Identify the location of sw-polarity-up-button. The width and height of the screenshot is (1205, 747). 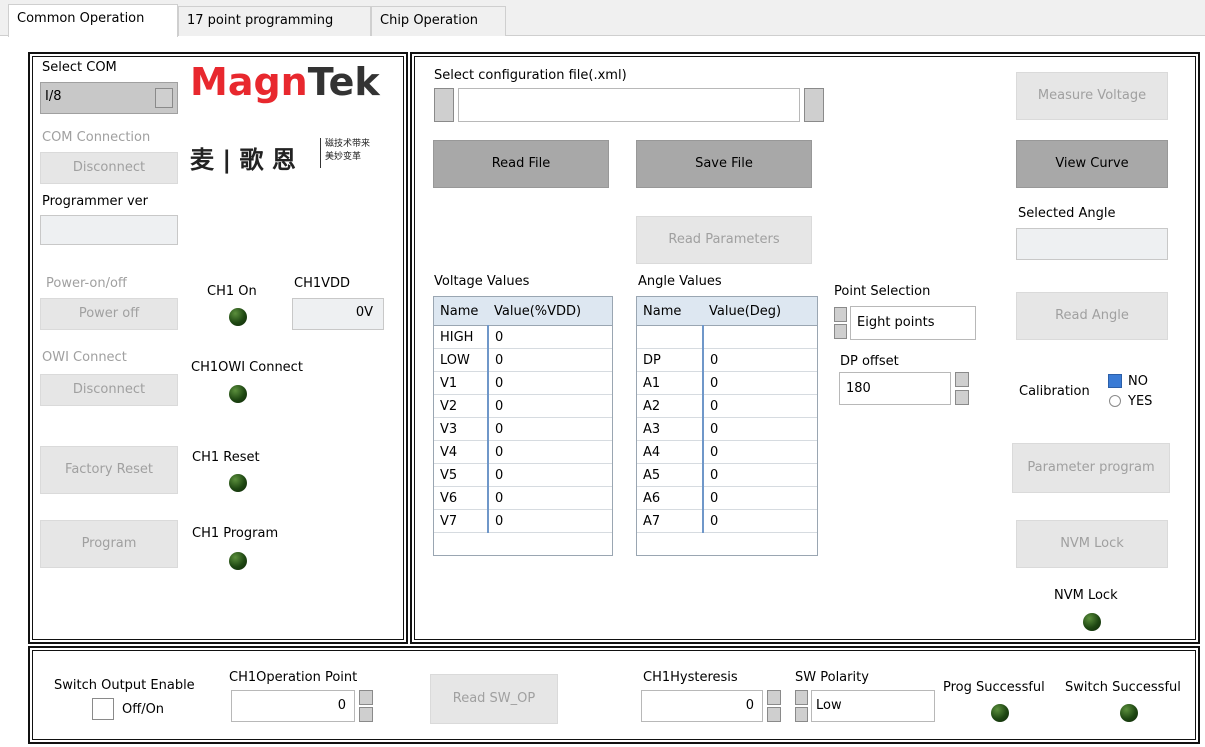
(801, 697).